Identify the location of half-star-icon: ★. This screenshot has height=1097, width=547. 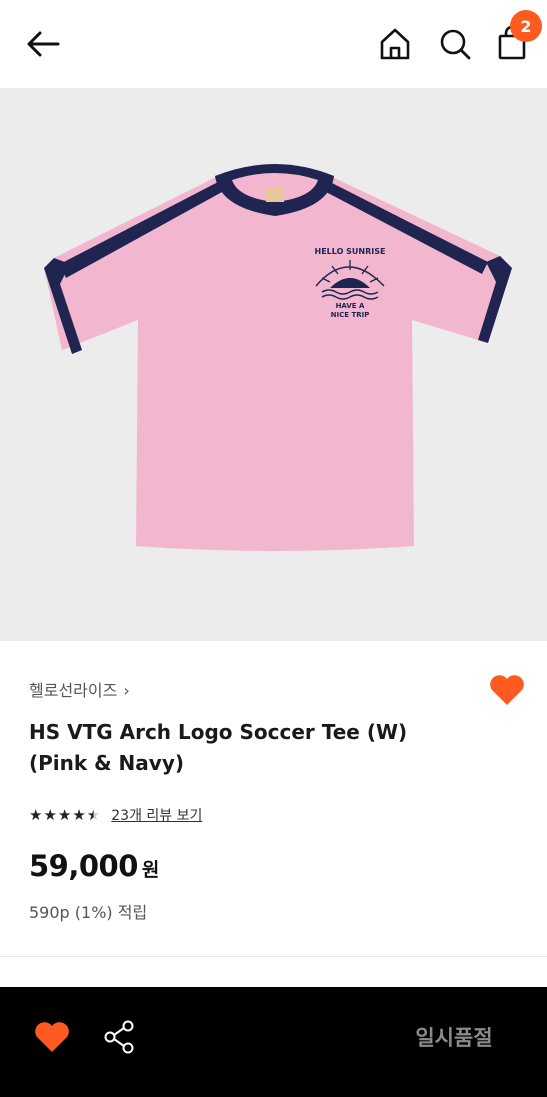
(93, 814).